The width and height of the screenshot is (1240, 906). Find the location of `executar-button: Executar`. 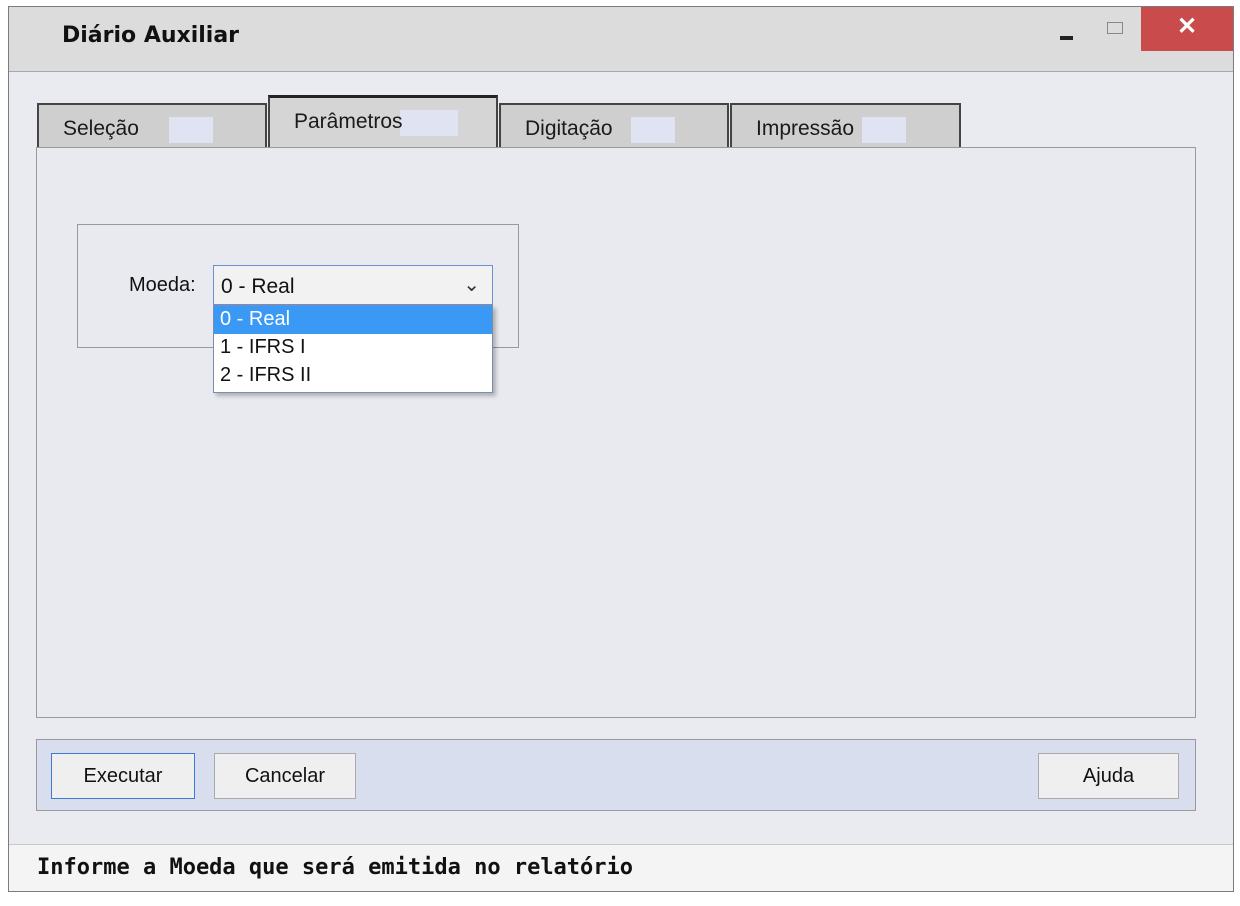

executar-button: Executar is located at coordinates (123, 776).